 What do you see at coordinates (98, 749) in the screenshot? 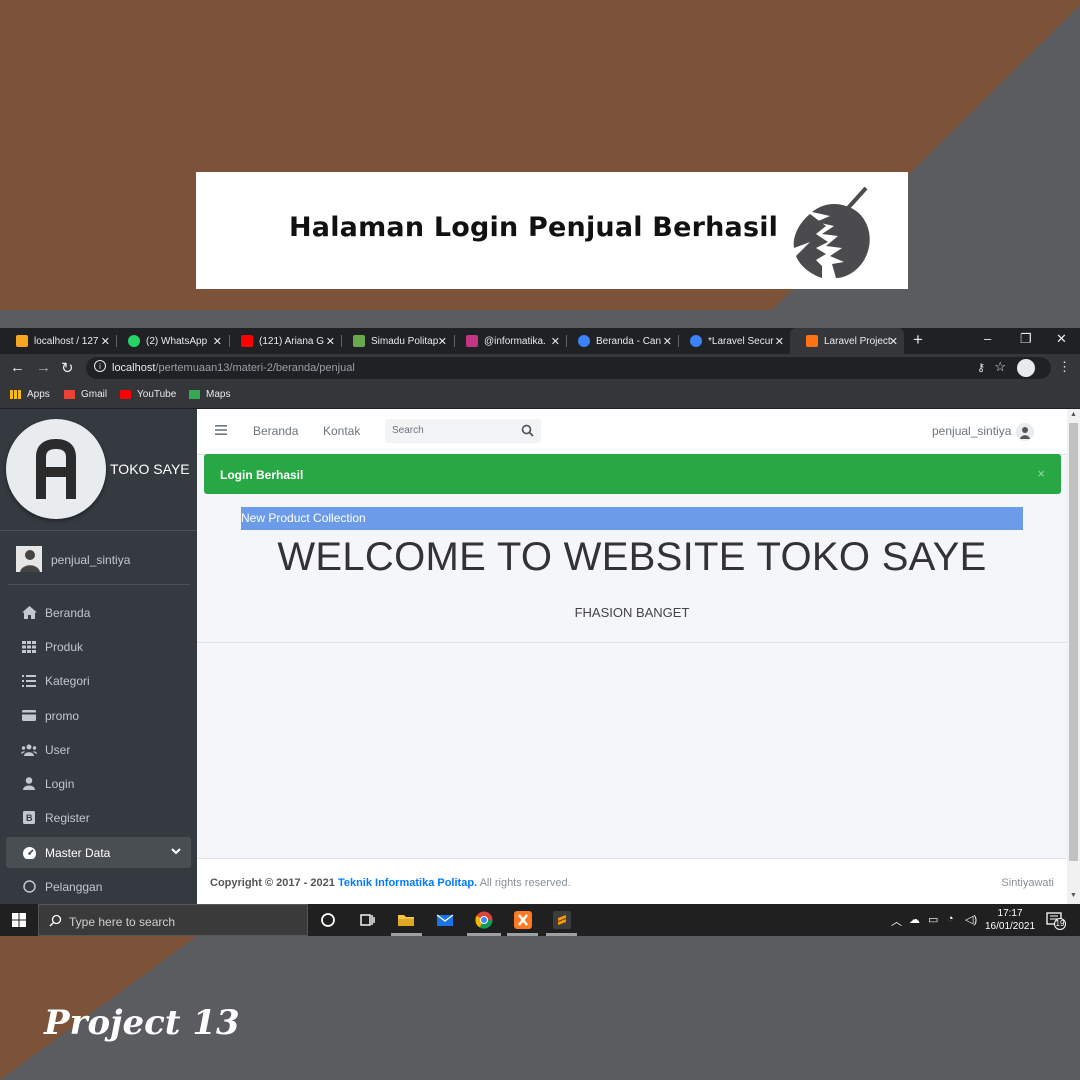
I see `sidebar-item-user: User` at bounding box center [98, 749].